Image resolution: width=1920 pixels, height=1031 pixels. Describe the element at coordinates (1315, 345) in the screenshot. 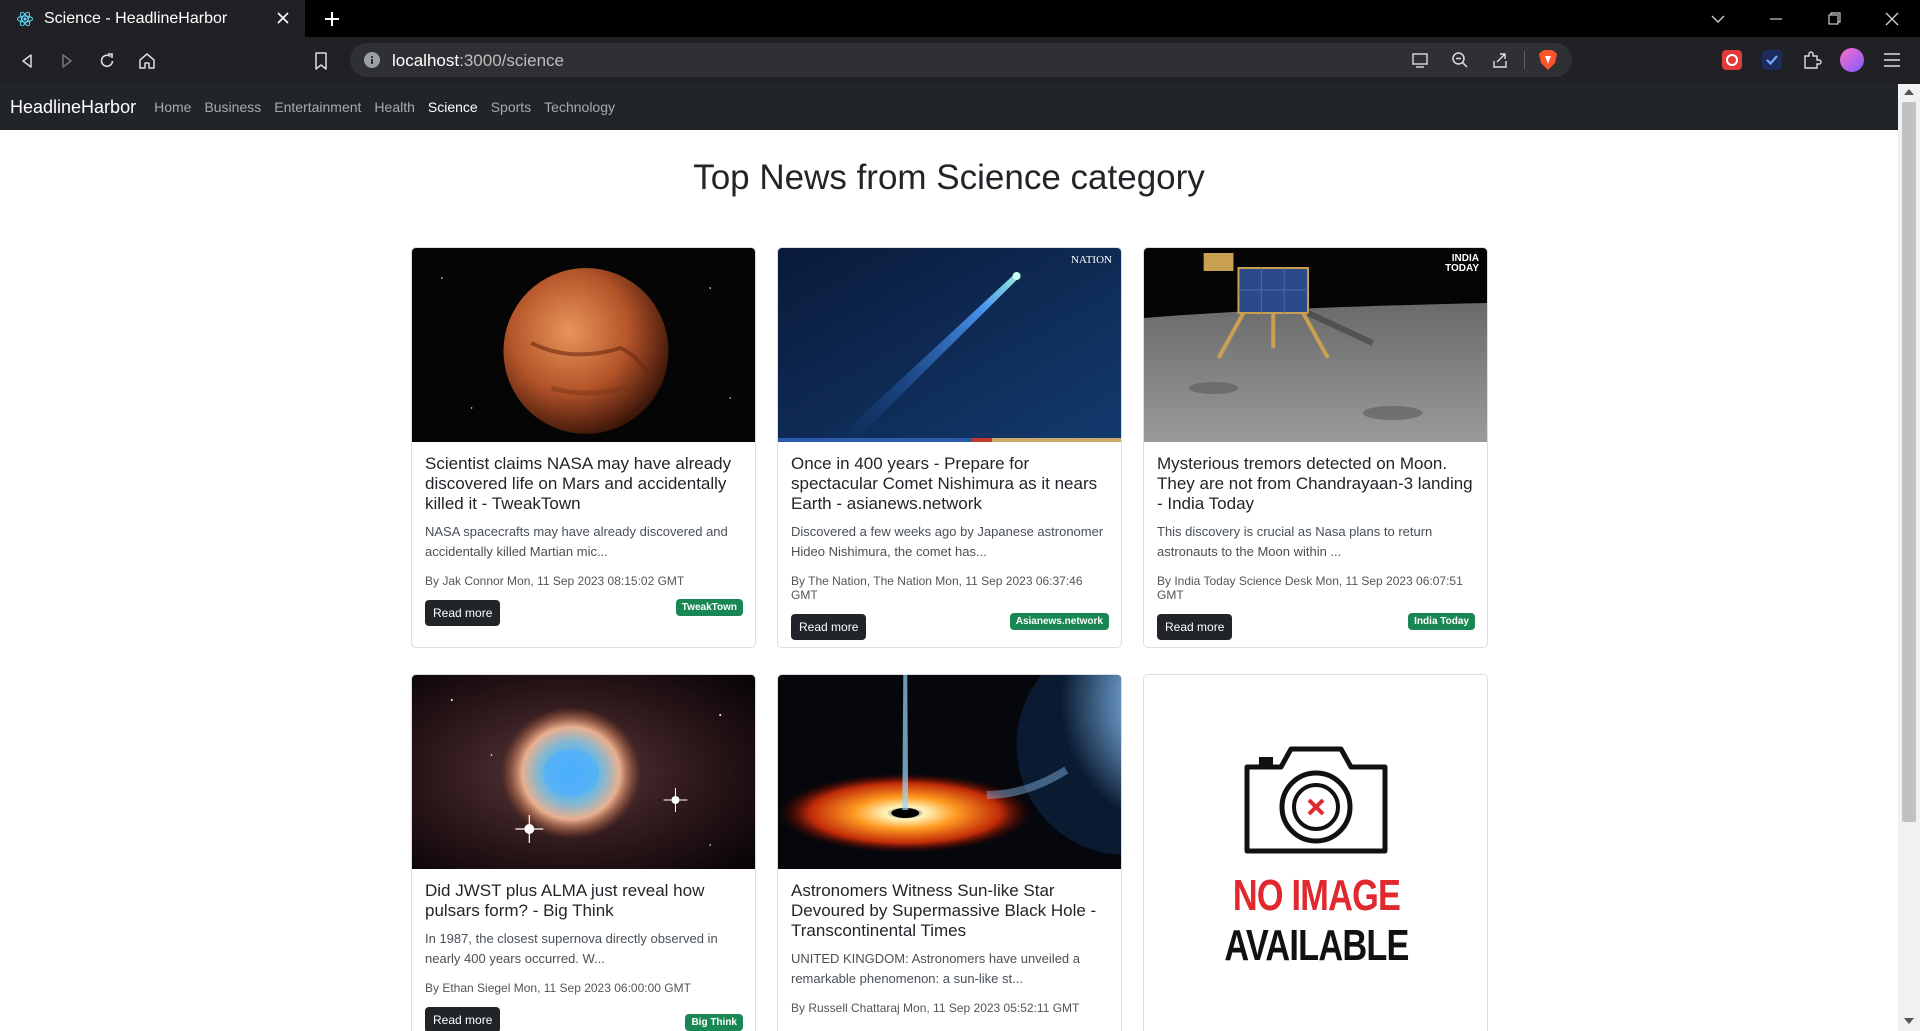

I see `article-image-moon-lander: INDIA TODAY` at that location.